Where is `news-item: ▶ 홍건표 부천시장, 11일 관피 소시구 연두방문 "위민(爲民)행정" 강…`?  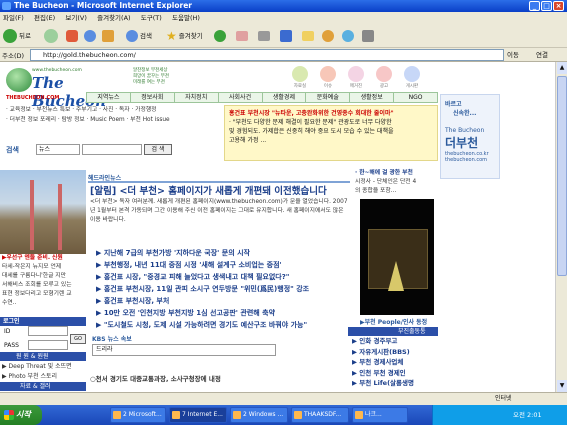 news-item: ▶ 홍건표 부천시장, 11일 관피 소시구 연두방문 "위민(爲民)행정" 강… is located at coordinates (226, 289).